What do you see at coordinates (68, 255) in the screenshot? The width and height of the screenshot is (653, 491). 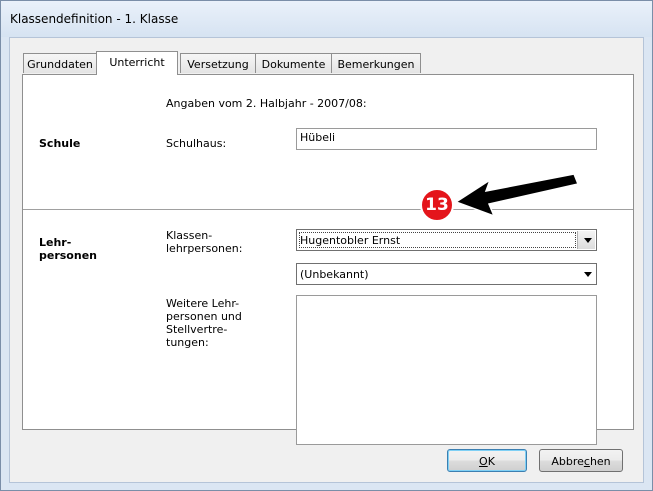 I see `section-label-lehrpersonen-line2: personen` at bounding box center [68, 255].